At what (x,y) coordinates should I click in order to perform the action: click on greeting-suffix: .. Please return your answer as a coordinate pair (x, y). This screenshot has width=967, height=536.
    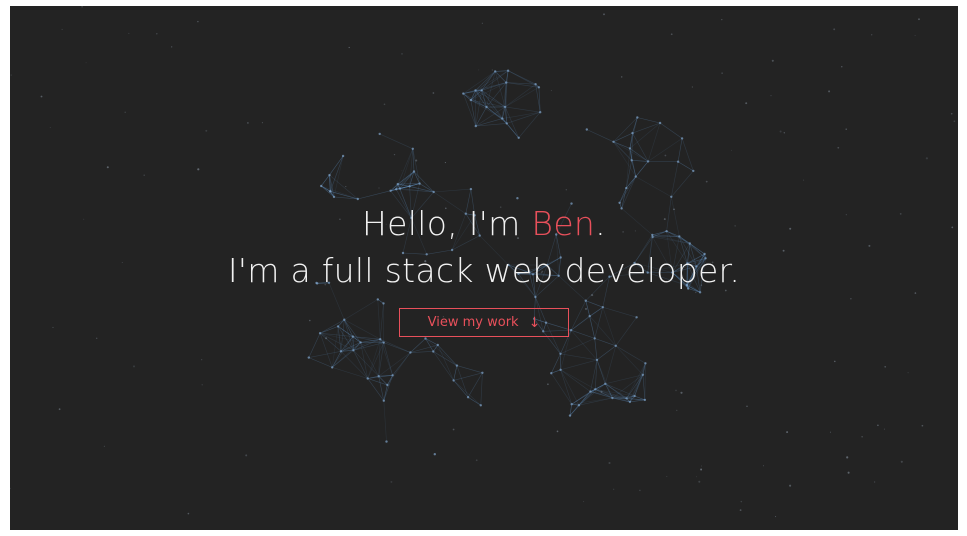
    Looking at the image, I should click on (600, 223).